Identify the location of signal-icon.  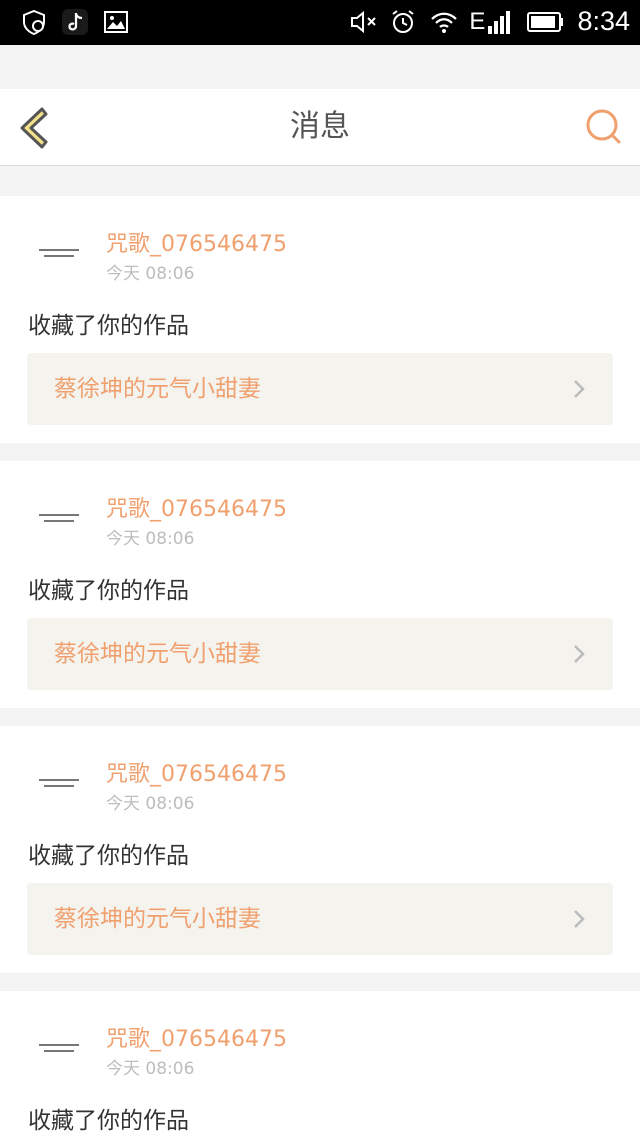
(501, 22).